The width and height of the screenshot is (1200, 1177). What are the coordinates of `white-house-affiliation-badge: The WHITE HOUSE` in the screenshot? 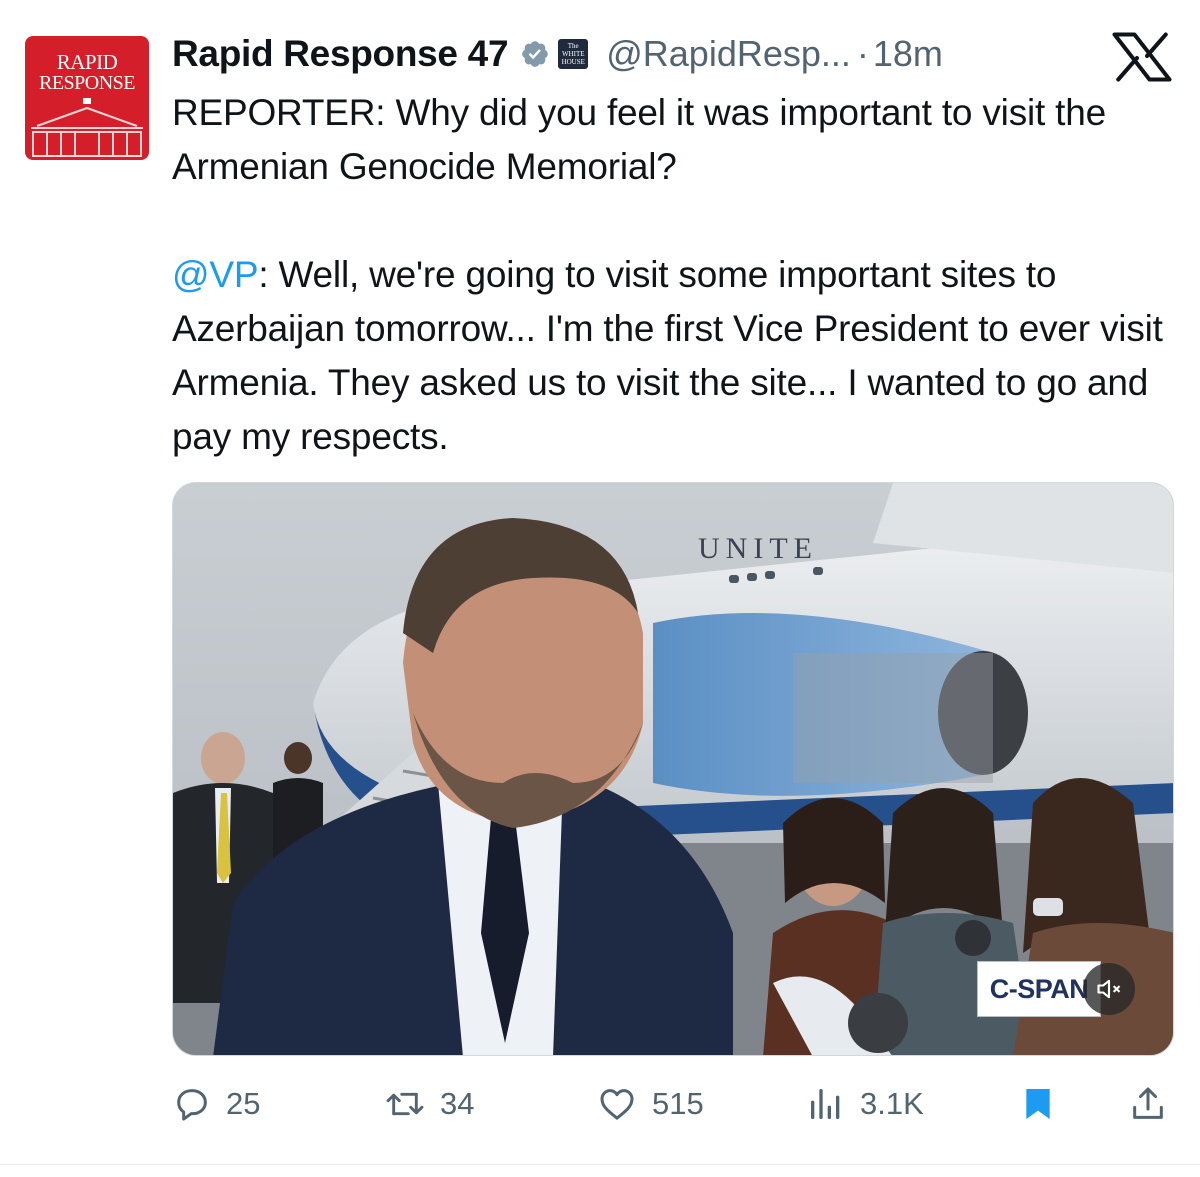 It's located at (573, 54).